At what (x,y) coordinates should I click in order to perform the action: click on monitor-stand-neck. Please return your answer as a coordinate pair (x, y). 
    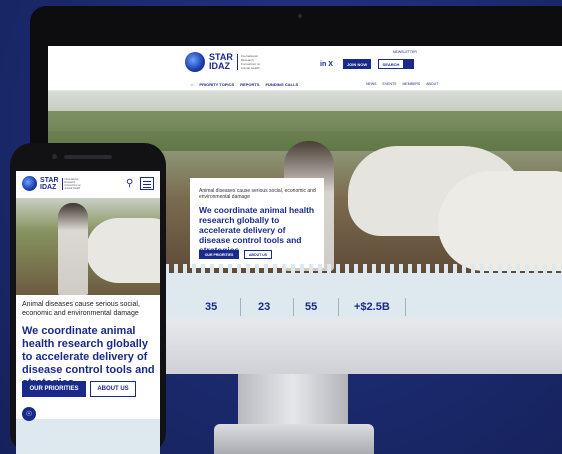
    Looking at the image, I should click on (293, 401).